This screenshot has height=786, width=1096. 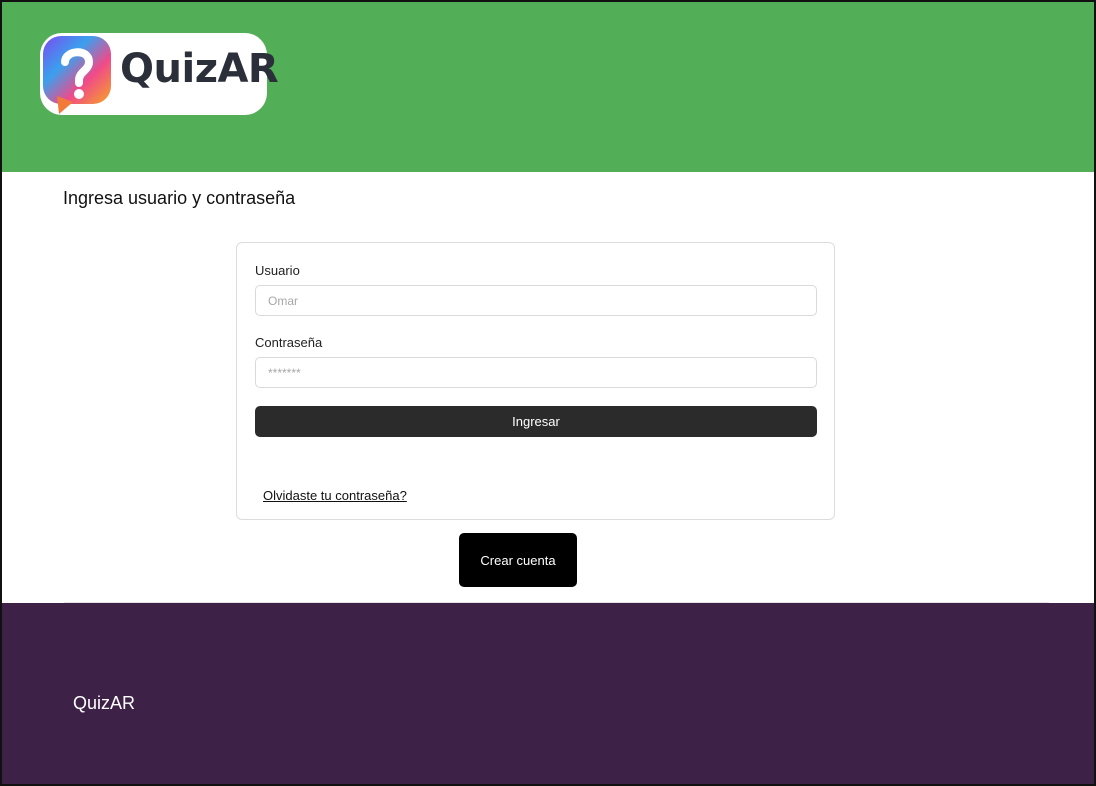 What do you see at coordinates (104, 703) in the screenshot?
I see `footer-brand: QuizAR` at bounding box center [104, 703].